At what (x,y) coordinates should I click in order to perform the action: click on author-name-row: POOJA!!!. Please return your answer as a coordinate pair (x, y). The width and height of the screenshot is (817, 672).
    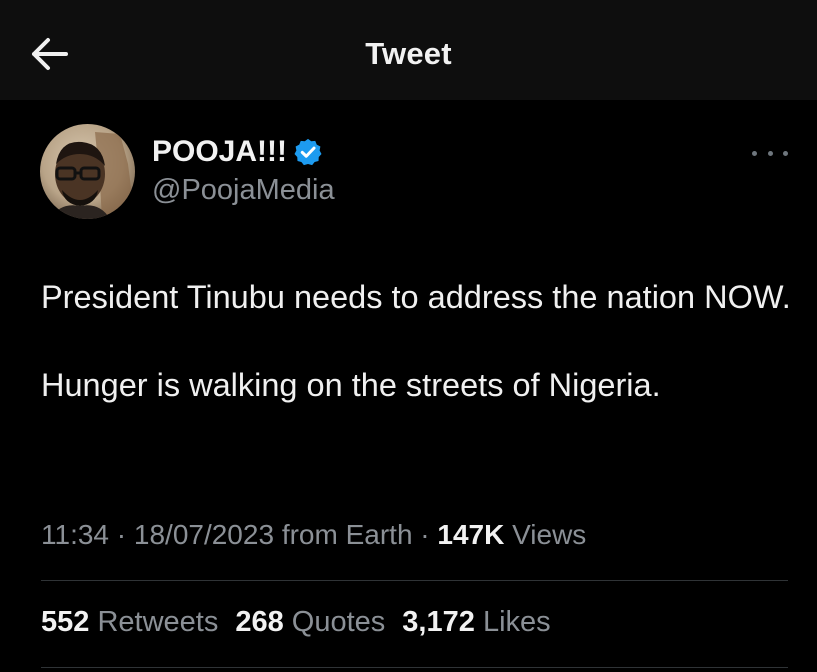
    Looking at the image, I should click on (237, 152).